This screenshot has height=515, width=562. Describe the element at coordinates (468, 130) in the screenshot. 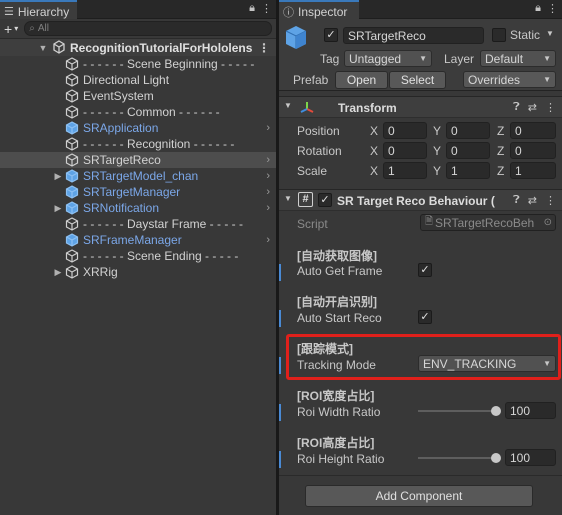

I see `position-y-field: 0` at that location.